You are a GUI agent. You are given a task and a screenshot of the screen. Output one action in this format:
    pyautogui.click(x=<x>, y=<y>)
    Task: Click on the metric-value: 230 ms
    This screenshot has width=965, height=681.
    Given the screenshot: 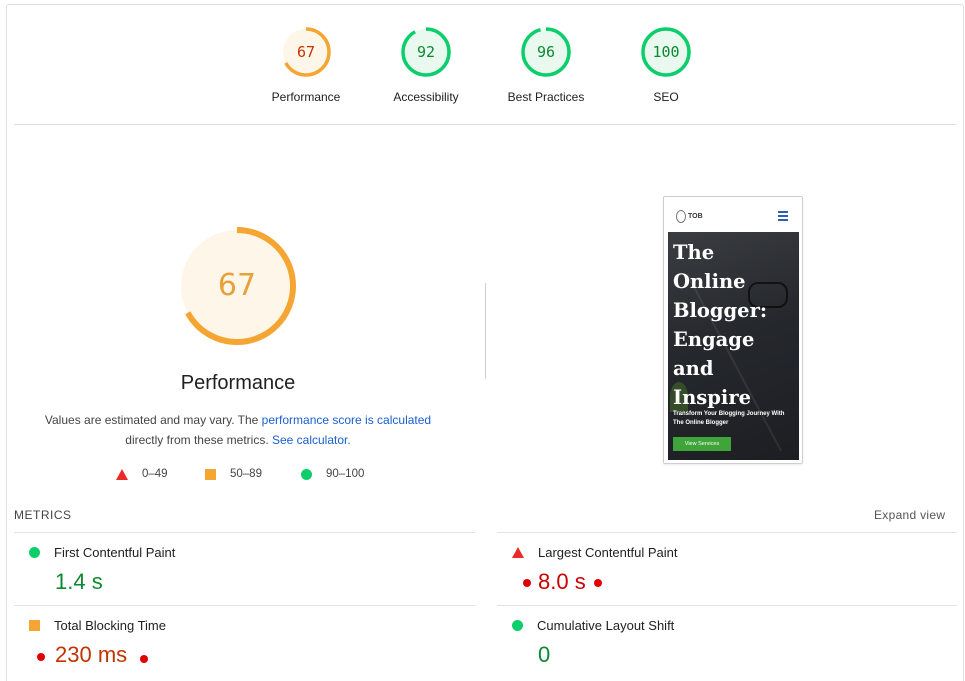 What is the action you would take?
    pyautogui.click(x=91, y=654)
    